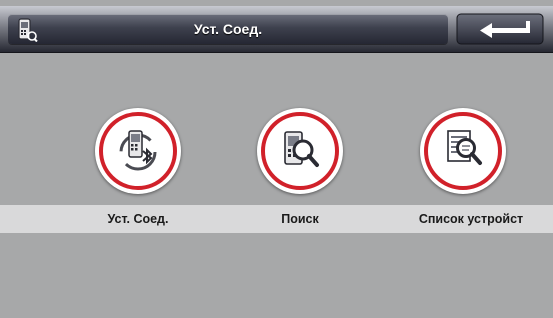 The width and height of the screenshot is (553, 318). I want to click on search-circle, so click(300, 151).